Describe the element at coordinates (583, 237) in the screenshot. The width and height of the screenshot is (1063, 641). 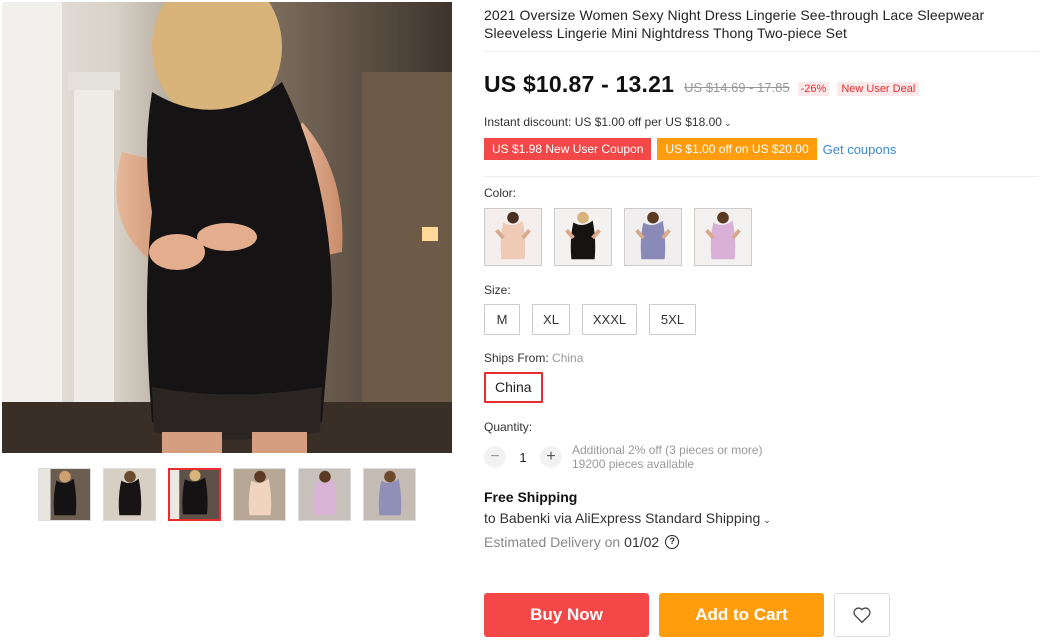
I see `color-swatch-black` at that location.